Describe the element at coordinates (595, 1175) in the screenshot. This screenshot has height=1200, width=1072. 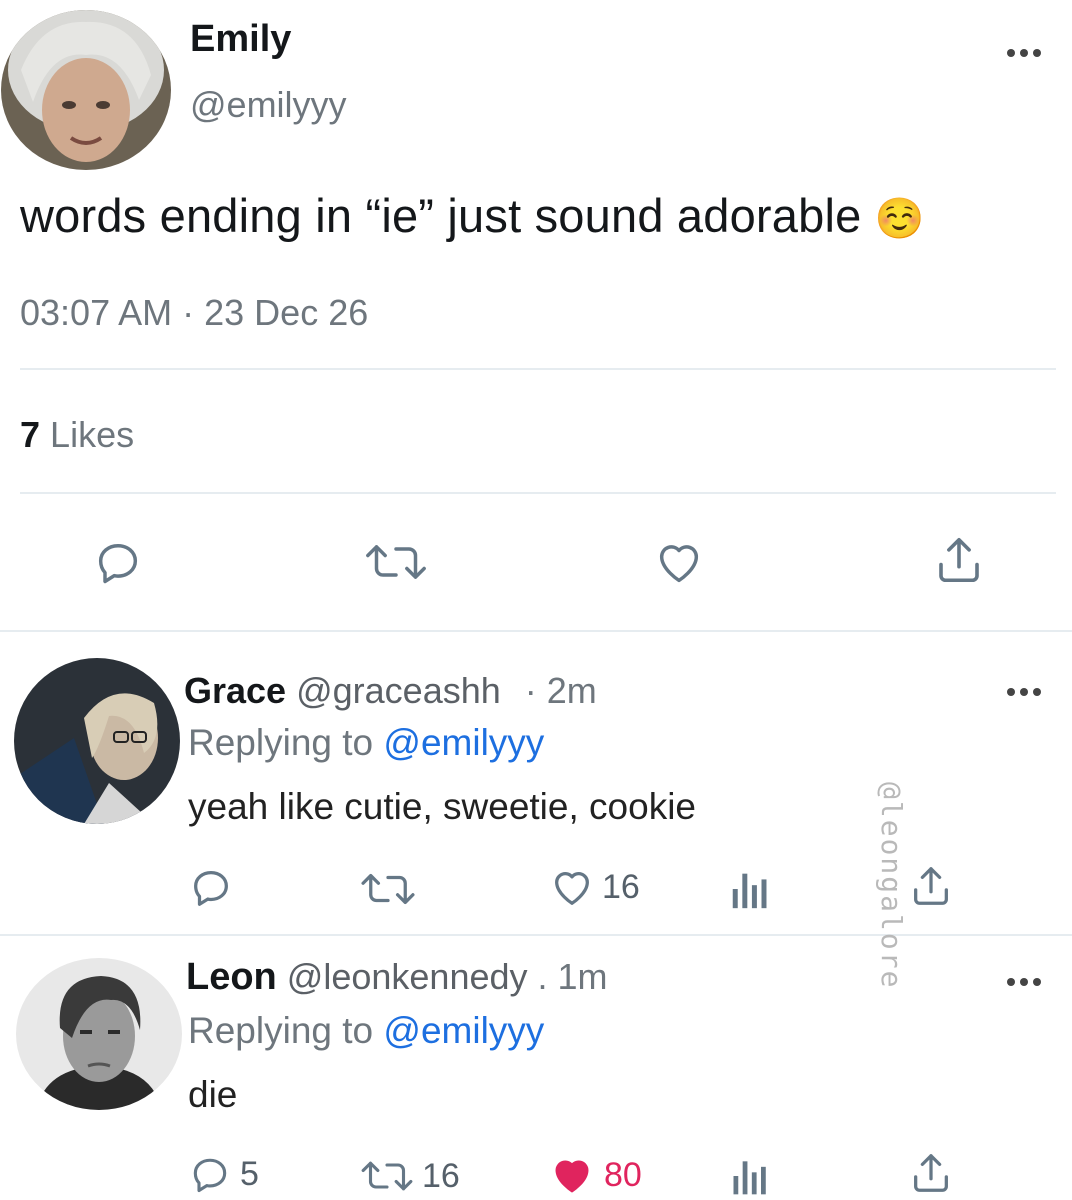
I see `like-button: 80` at that location.